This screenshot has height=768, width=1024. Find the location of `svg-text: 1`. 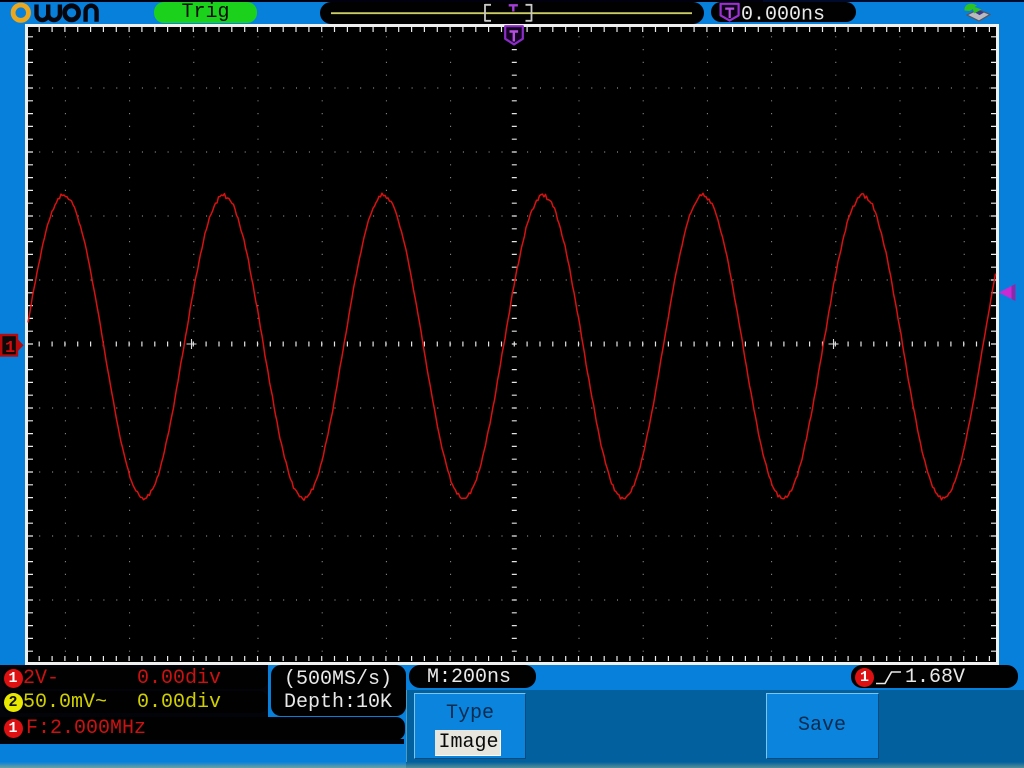

svg-text: 1 is located at coordinates (10, 348).